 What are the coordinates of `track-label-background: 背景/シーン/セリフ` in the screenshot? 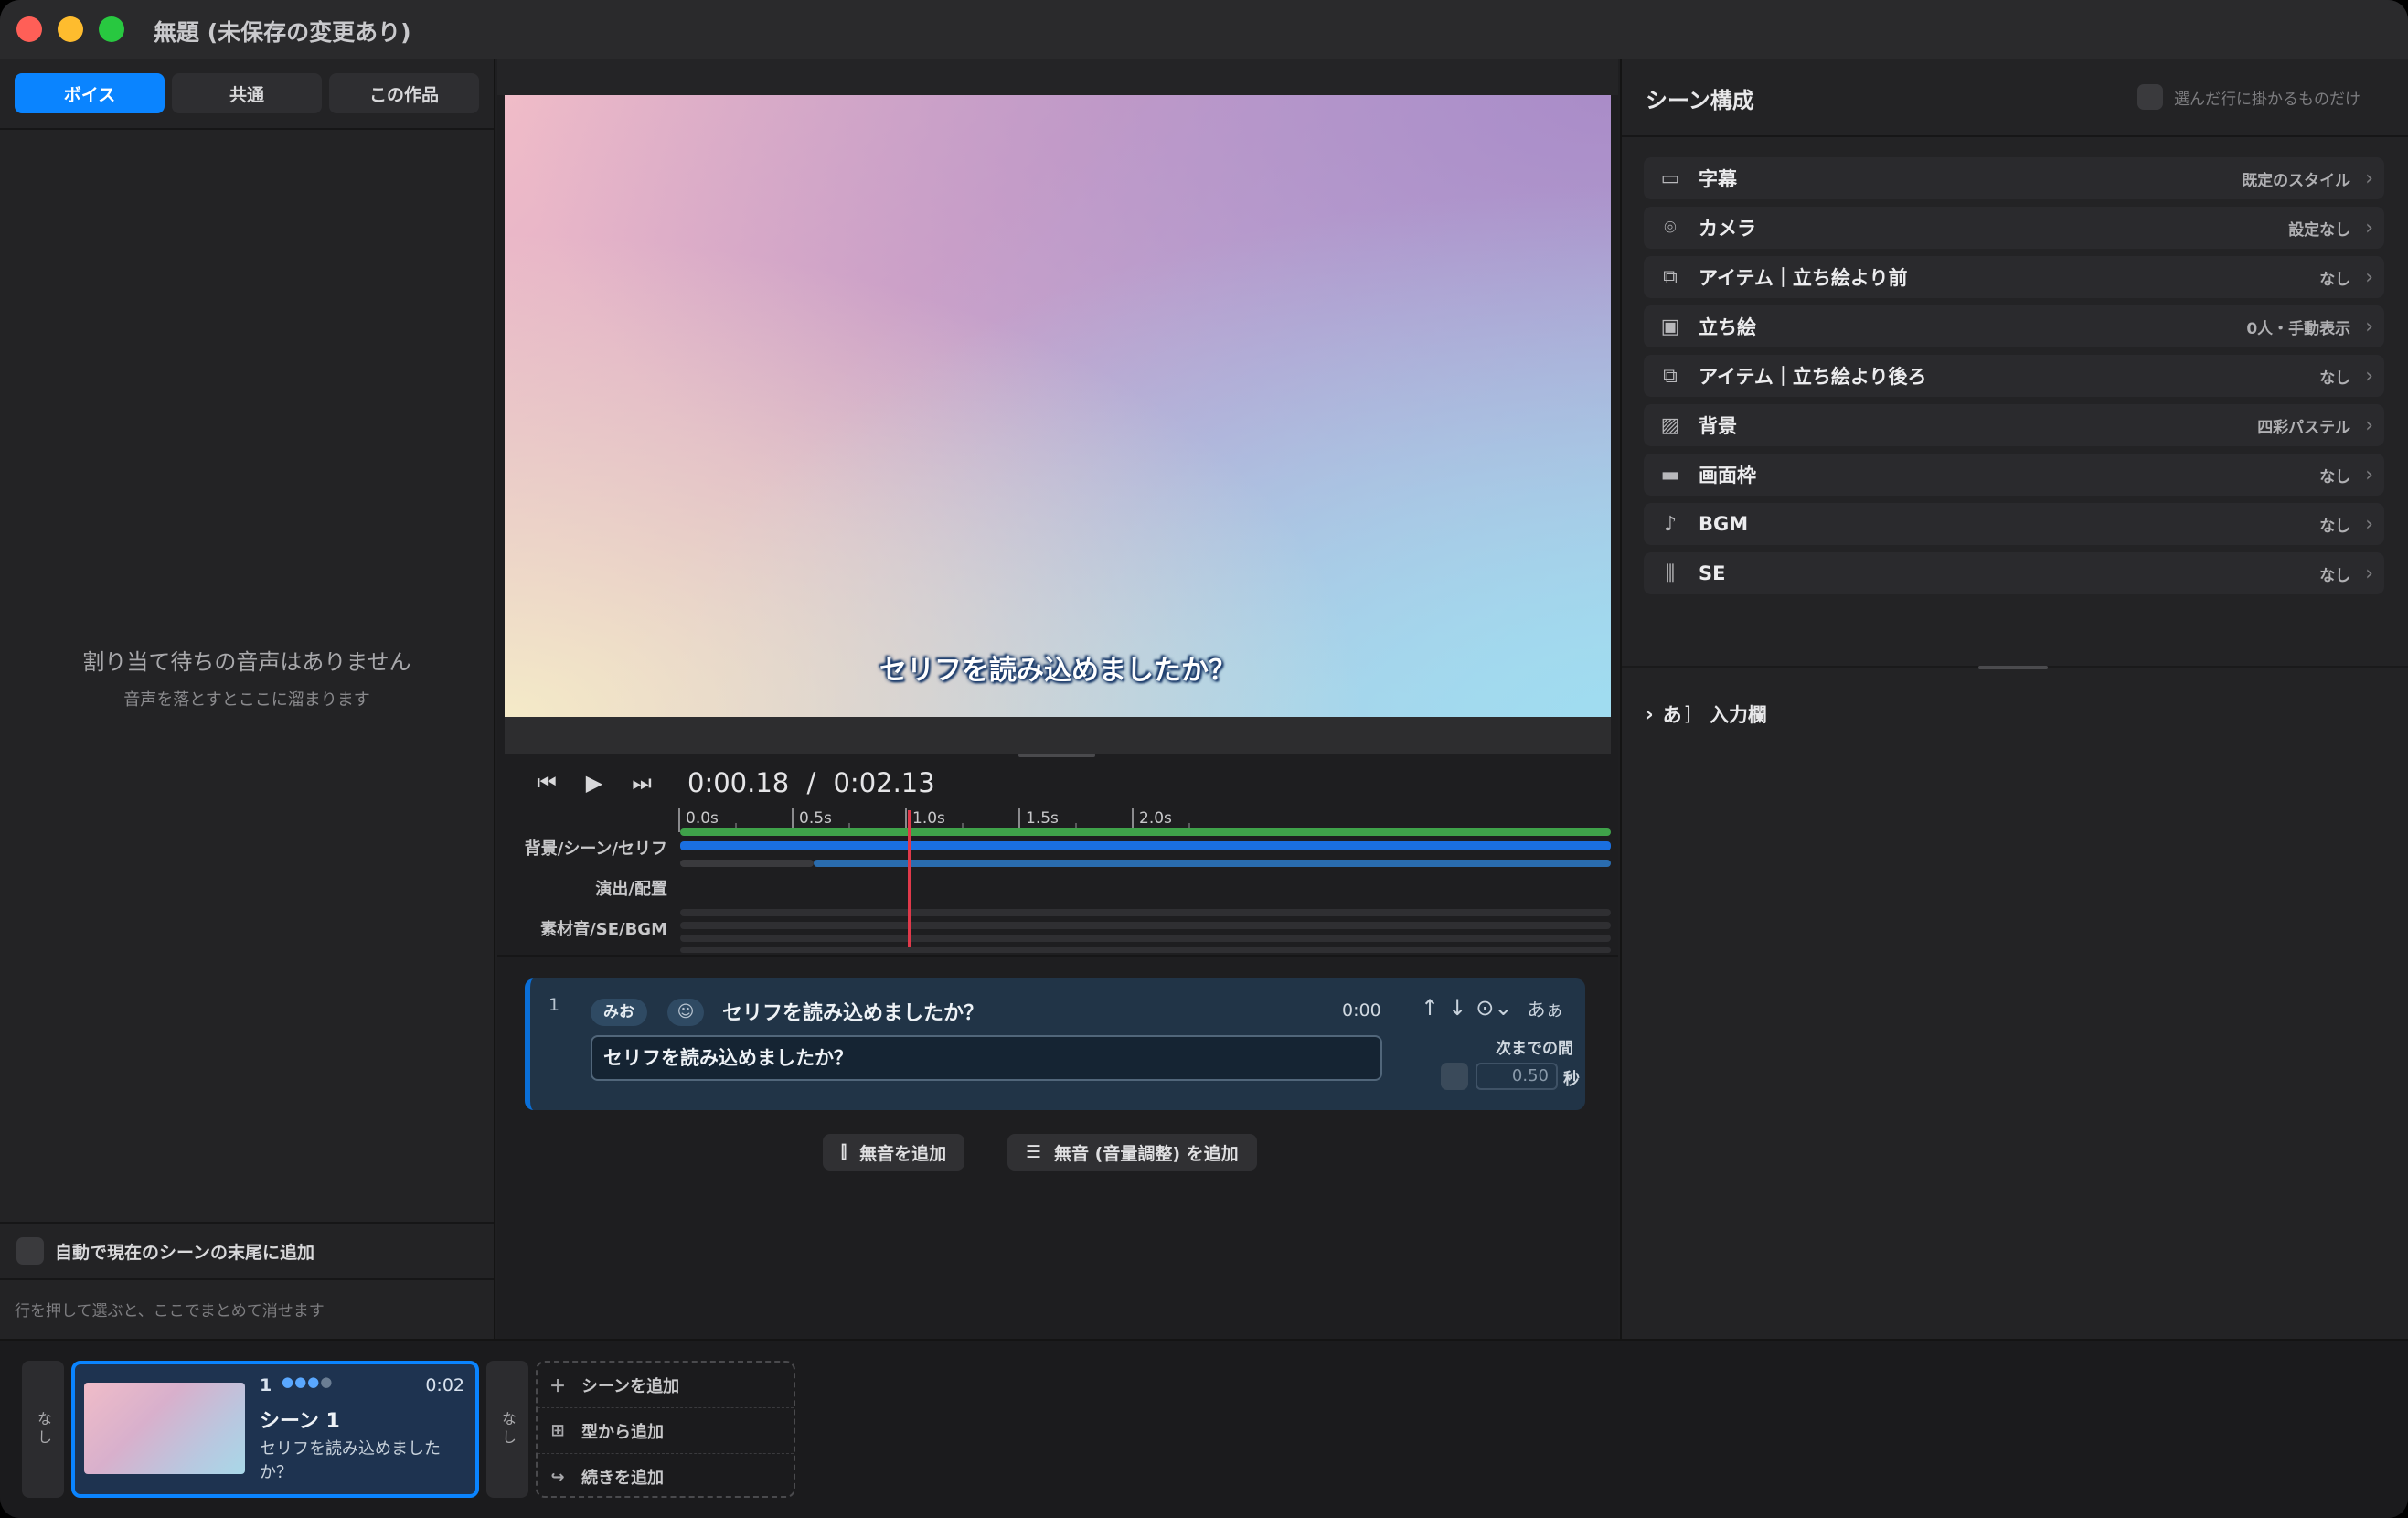 It's located at (595, 849).